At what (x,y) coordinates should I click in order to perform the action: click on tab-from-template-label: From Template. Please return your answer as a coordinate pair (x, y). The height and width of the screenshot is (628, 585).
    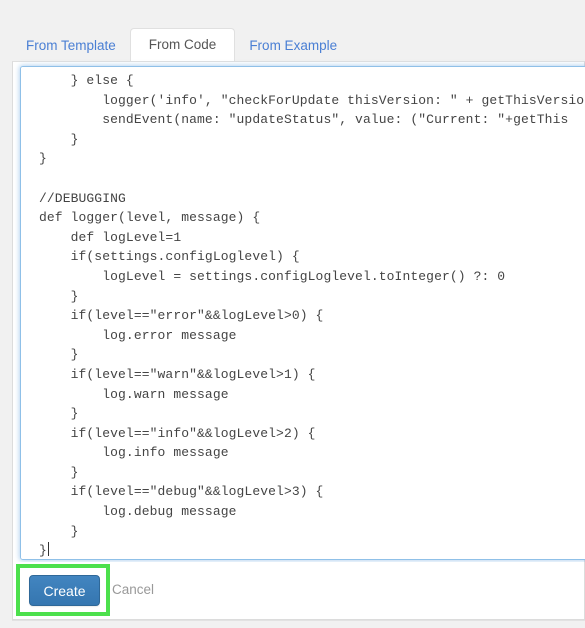
    Looking at the image, I should click on (71, 45).